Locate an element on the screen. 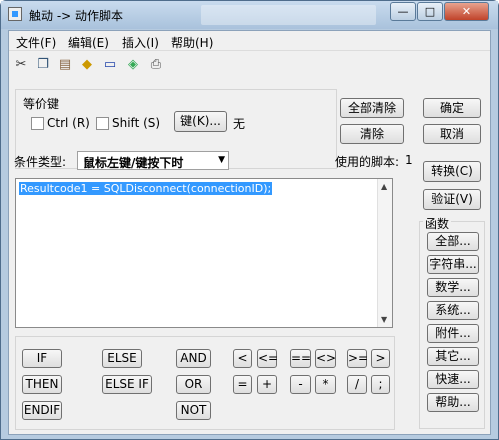 Image resolution: width=499 pixels, height=440 pixels. condition-type-label: 条件类型: is located at coordinates (40, 162).